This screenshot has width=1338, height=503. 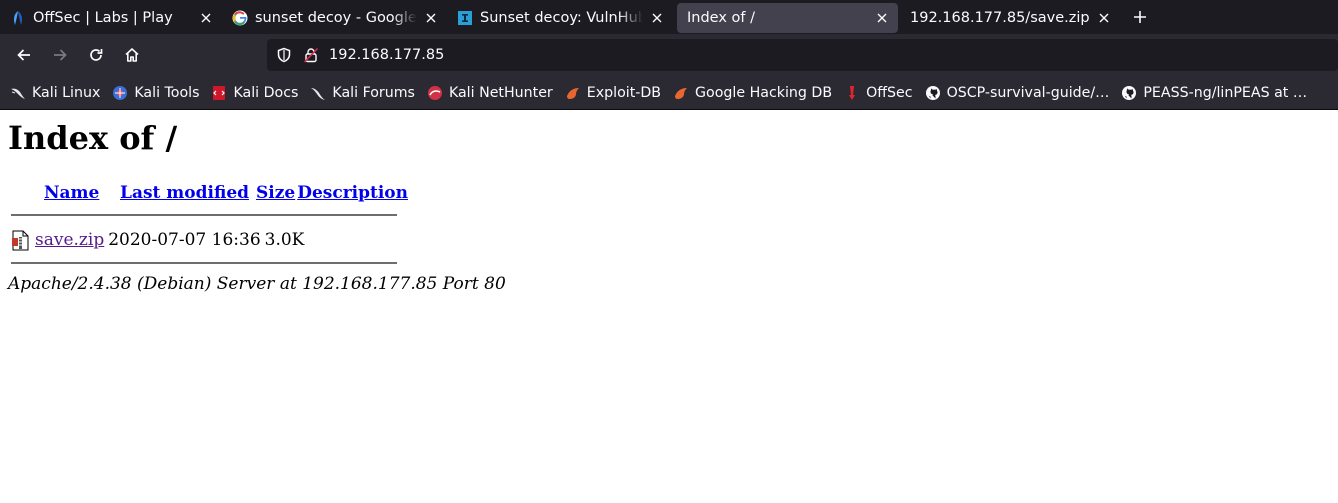 I want to click on bookmark-label: OffSec, so click(x=889, y=92).